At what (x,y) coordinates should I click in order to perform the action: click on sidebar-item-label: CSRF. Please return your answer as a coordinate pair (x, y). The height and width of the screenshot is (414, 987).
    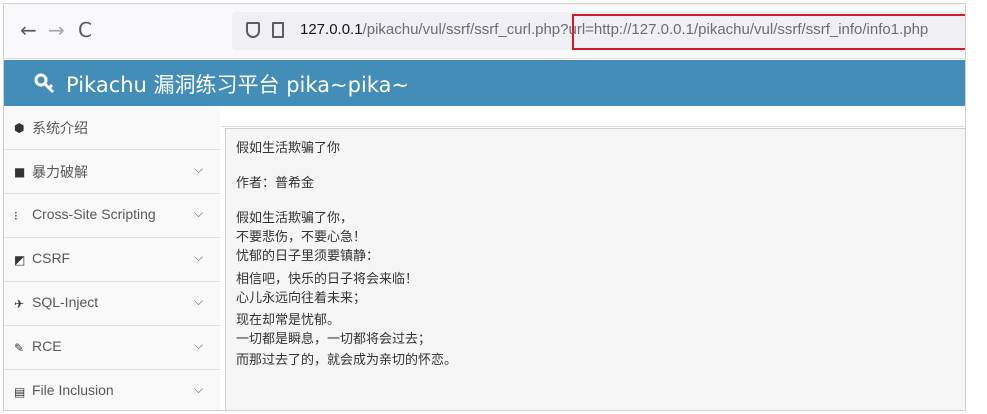
    Looking at the image, I should click on (51, 258).